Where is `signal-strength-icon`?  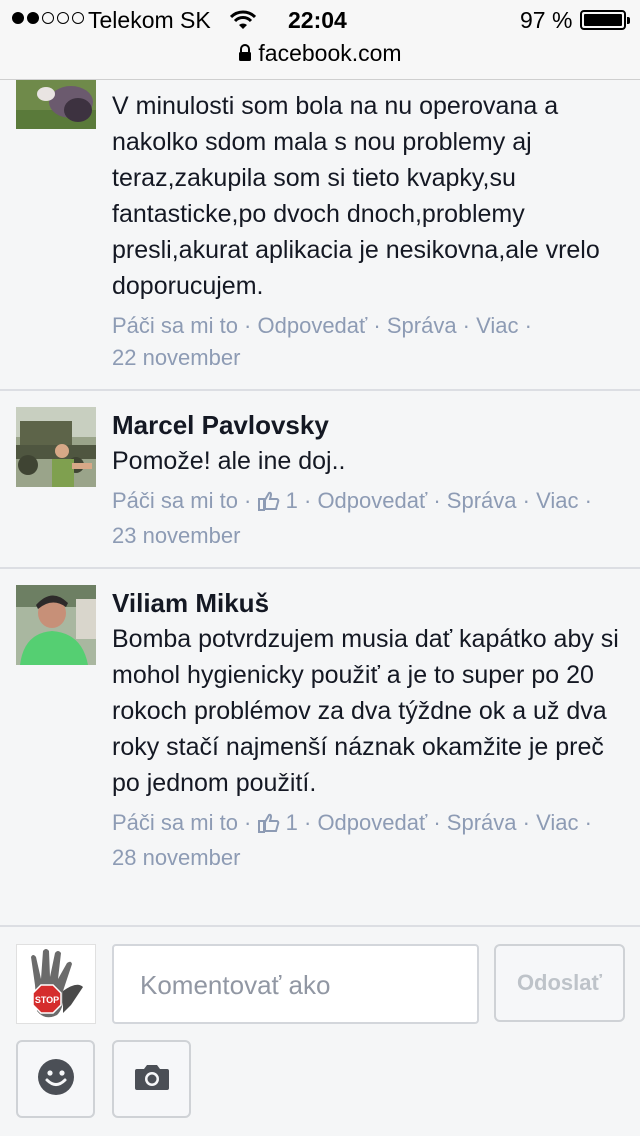 signal-strength-icon is located at coordinates (48, 18).